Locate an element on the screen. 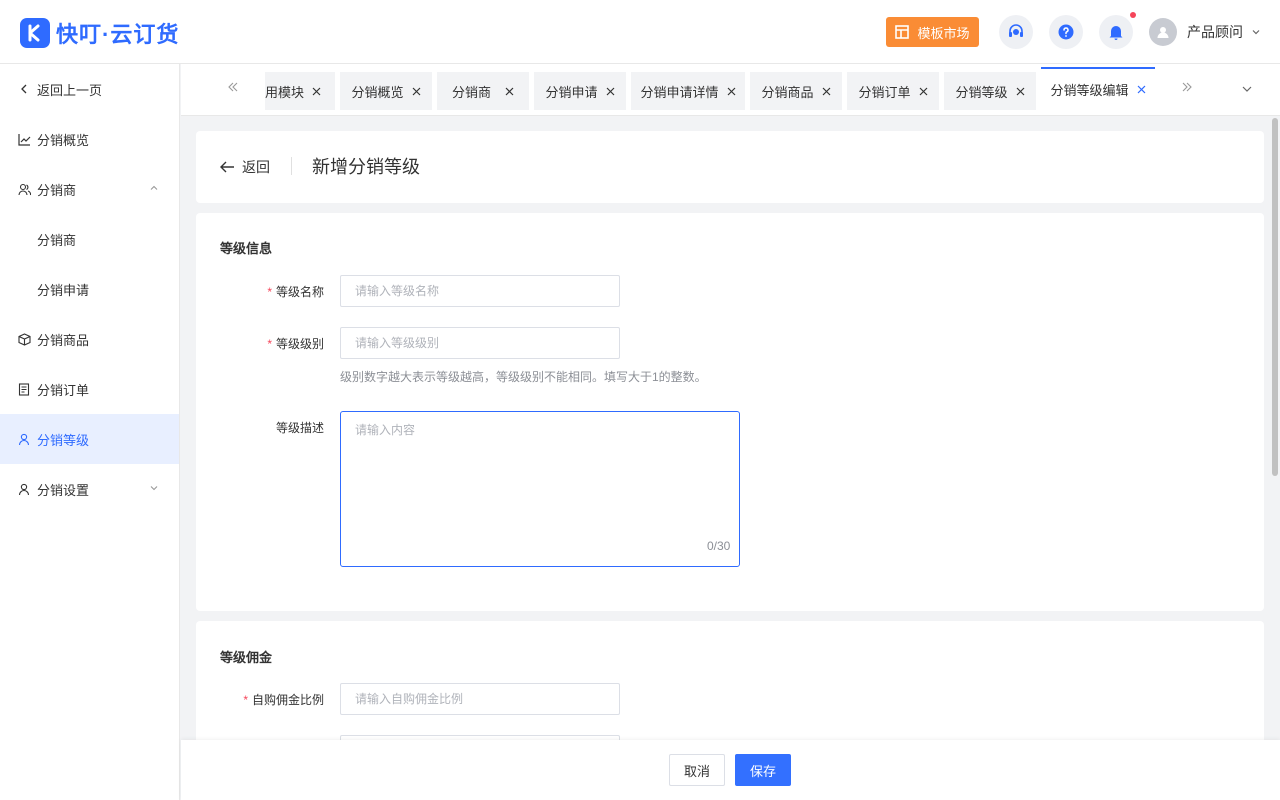 The width and height of the screenshot is (1280, 800). tabs-scroll-left-button is located at coordinates (233, 88).